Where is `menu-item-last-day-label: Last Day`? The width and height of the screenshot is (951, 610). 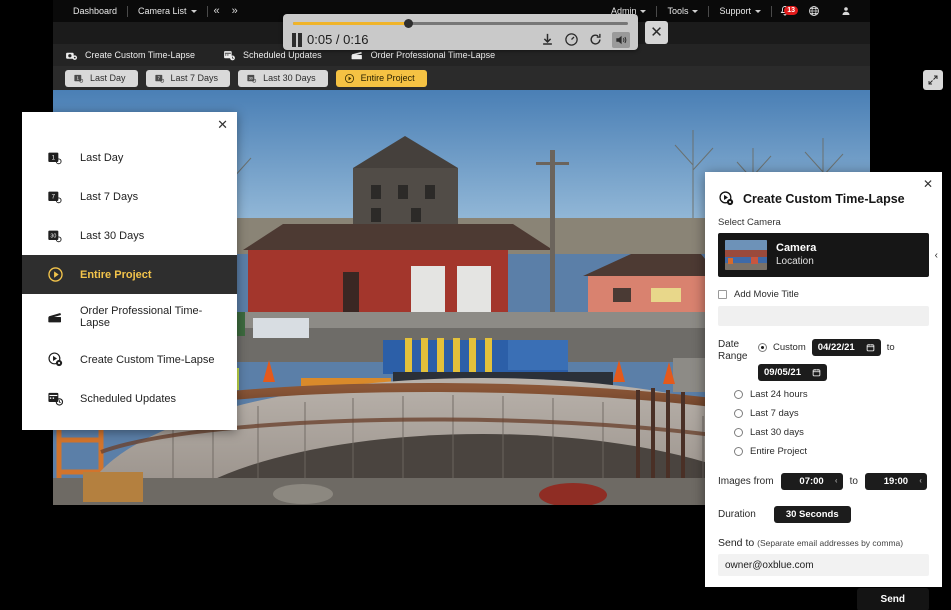 menu-item-last-day-label: Last Day is located at coordinates (102, 157).